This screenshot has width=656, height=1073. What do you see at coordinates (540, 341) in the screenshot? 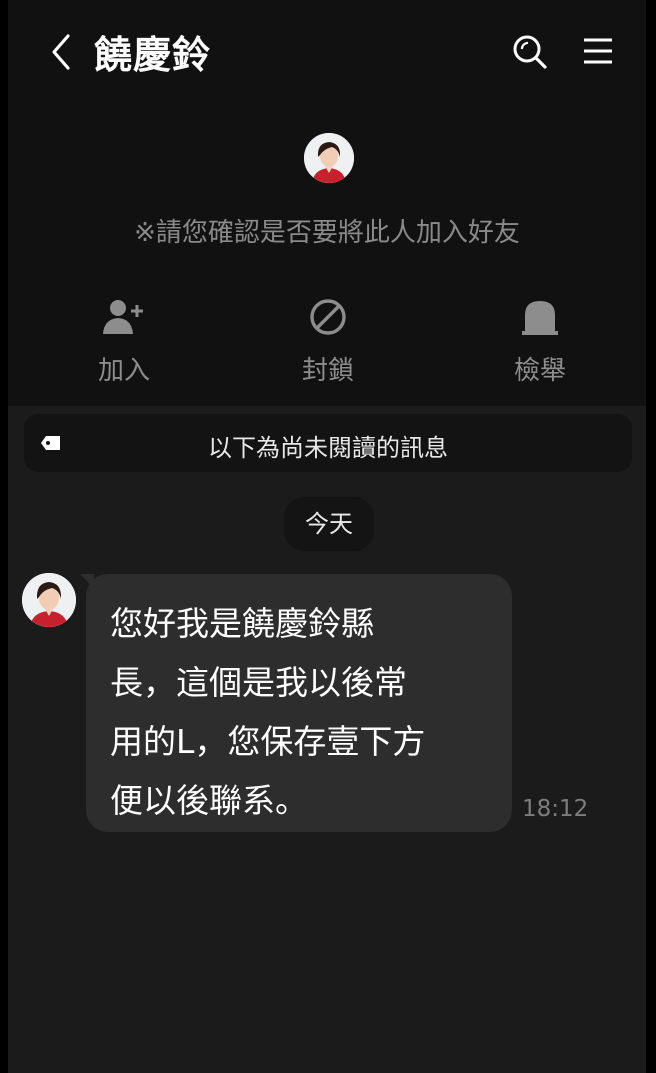
I see `report-button: 檢舉` at bounding box center [540, 341].